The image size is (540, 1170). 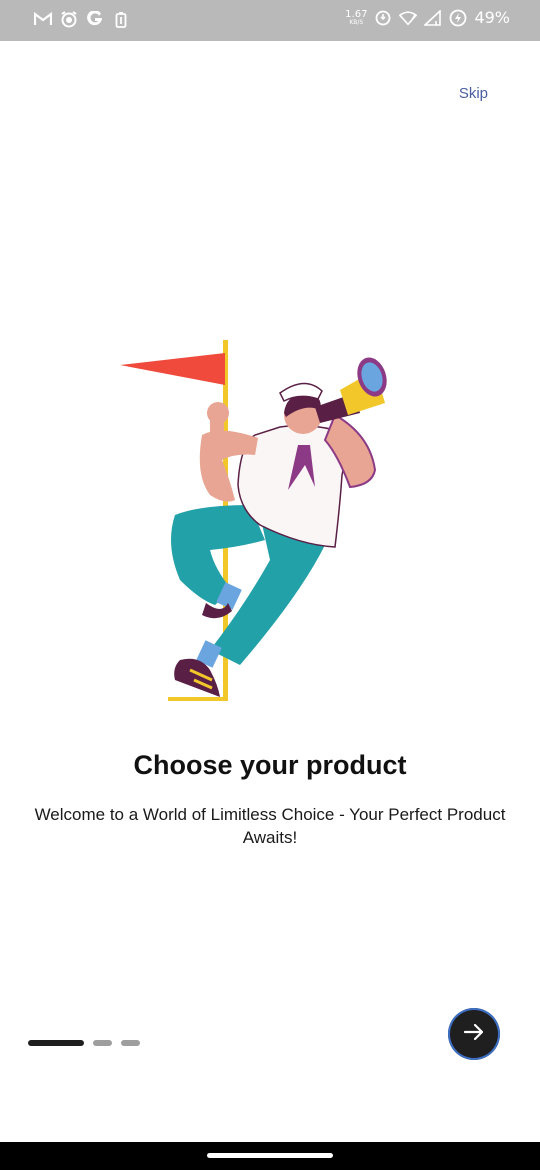 What do you see at coordinates (351, 390) in the screenshot?
I see `telescope` at bounding box center [351, 390].